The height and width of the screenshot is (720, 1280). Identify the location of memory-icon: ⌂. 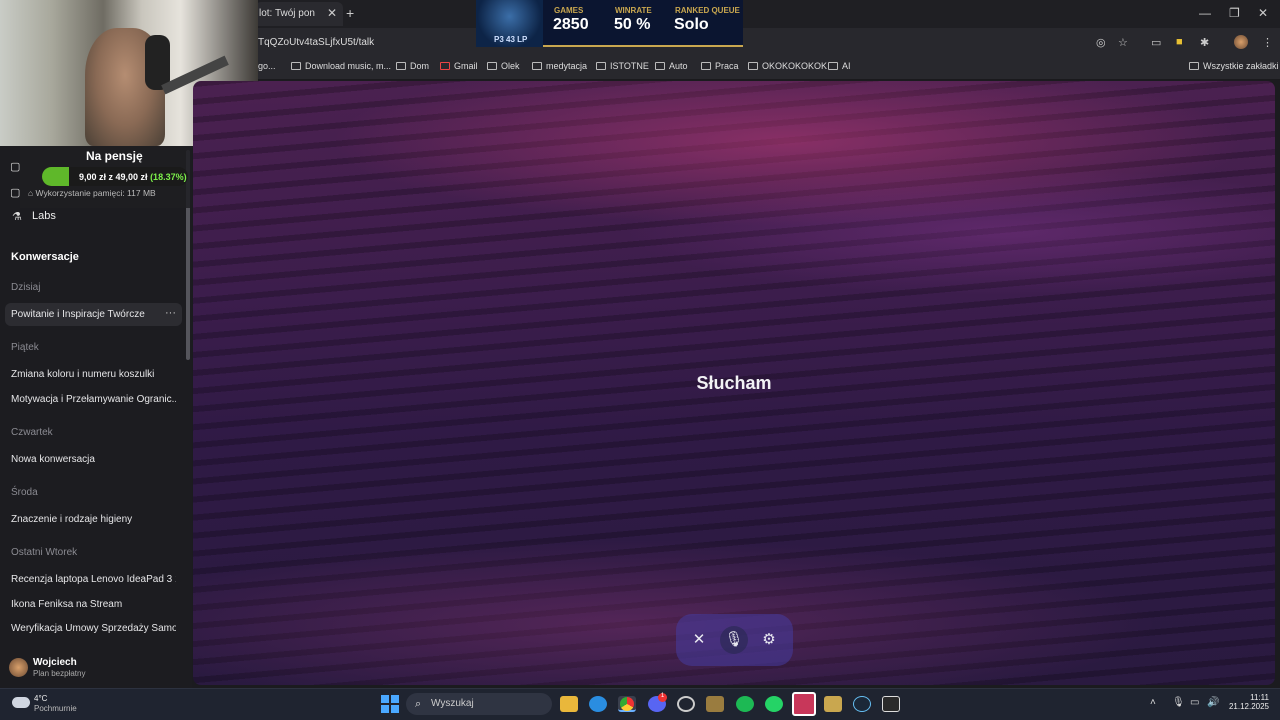
(32, 193).